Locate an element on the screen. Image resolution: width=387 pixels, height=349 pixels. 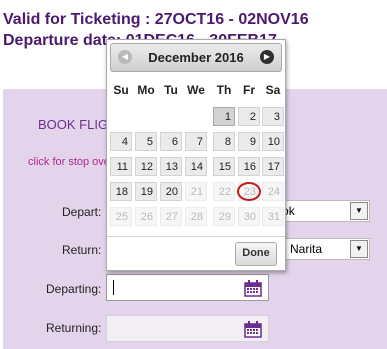
day-cell-20: 20 is located at coordinates (171, 191).